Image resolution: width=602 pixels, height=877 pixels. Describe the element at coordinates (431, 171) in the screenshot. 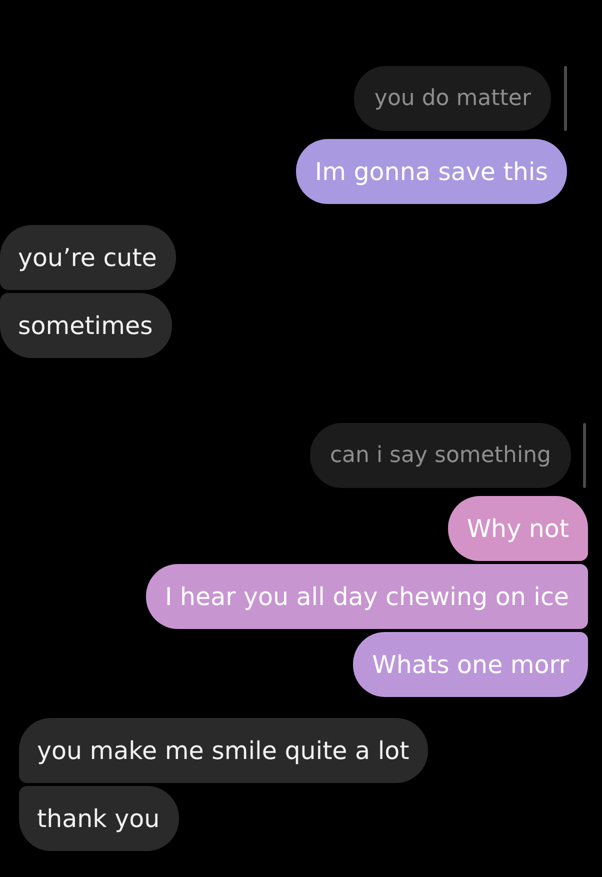

I see `sent-message: Im gonna save this` at that location.